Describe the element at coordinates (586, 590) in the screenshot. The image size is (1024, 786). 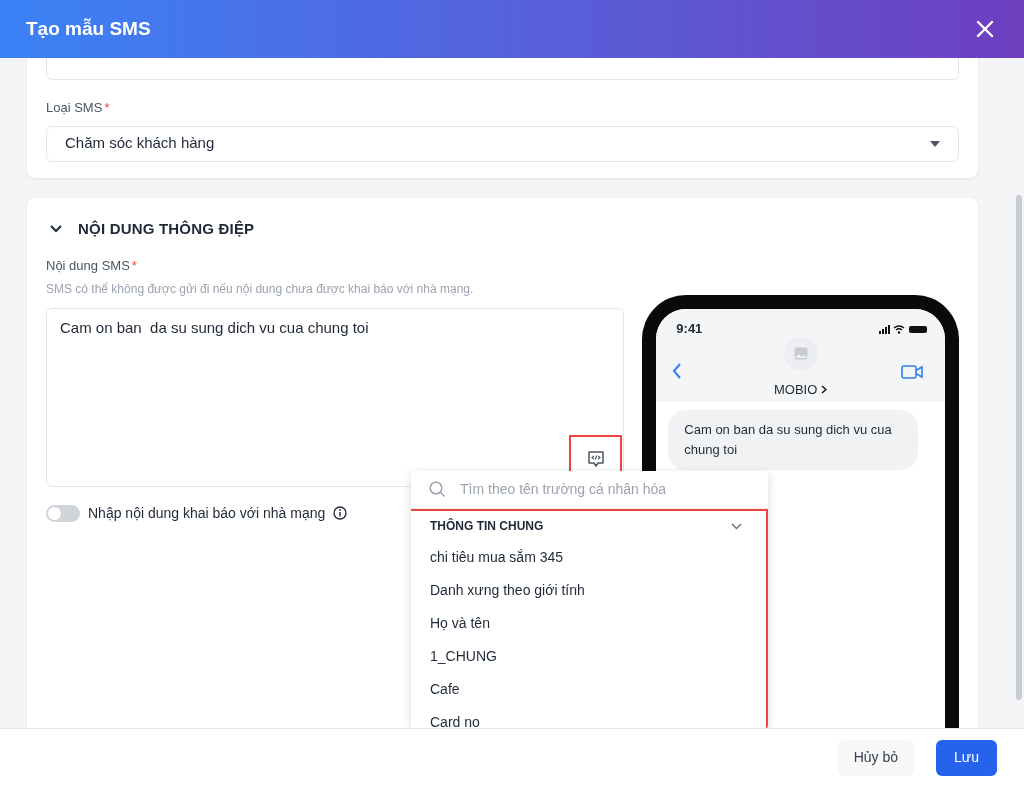
I see `menu-item: Danh xưng theo giới tính` at that location.